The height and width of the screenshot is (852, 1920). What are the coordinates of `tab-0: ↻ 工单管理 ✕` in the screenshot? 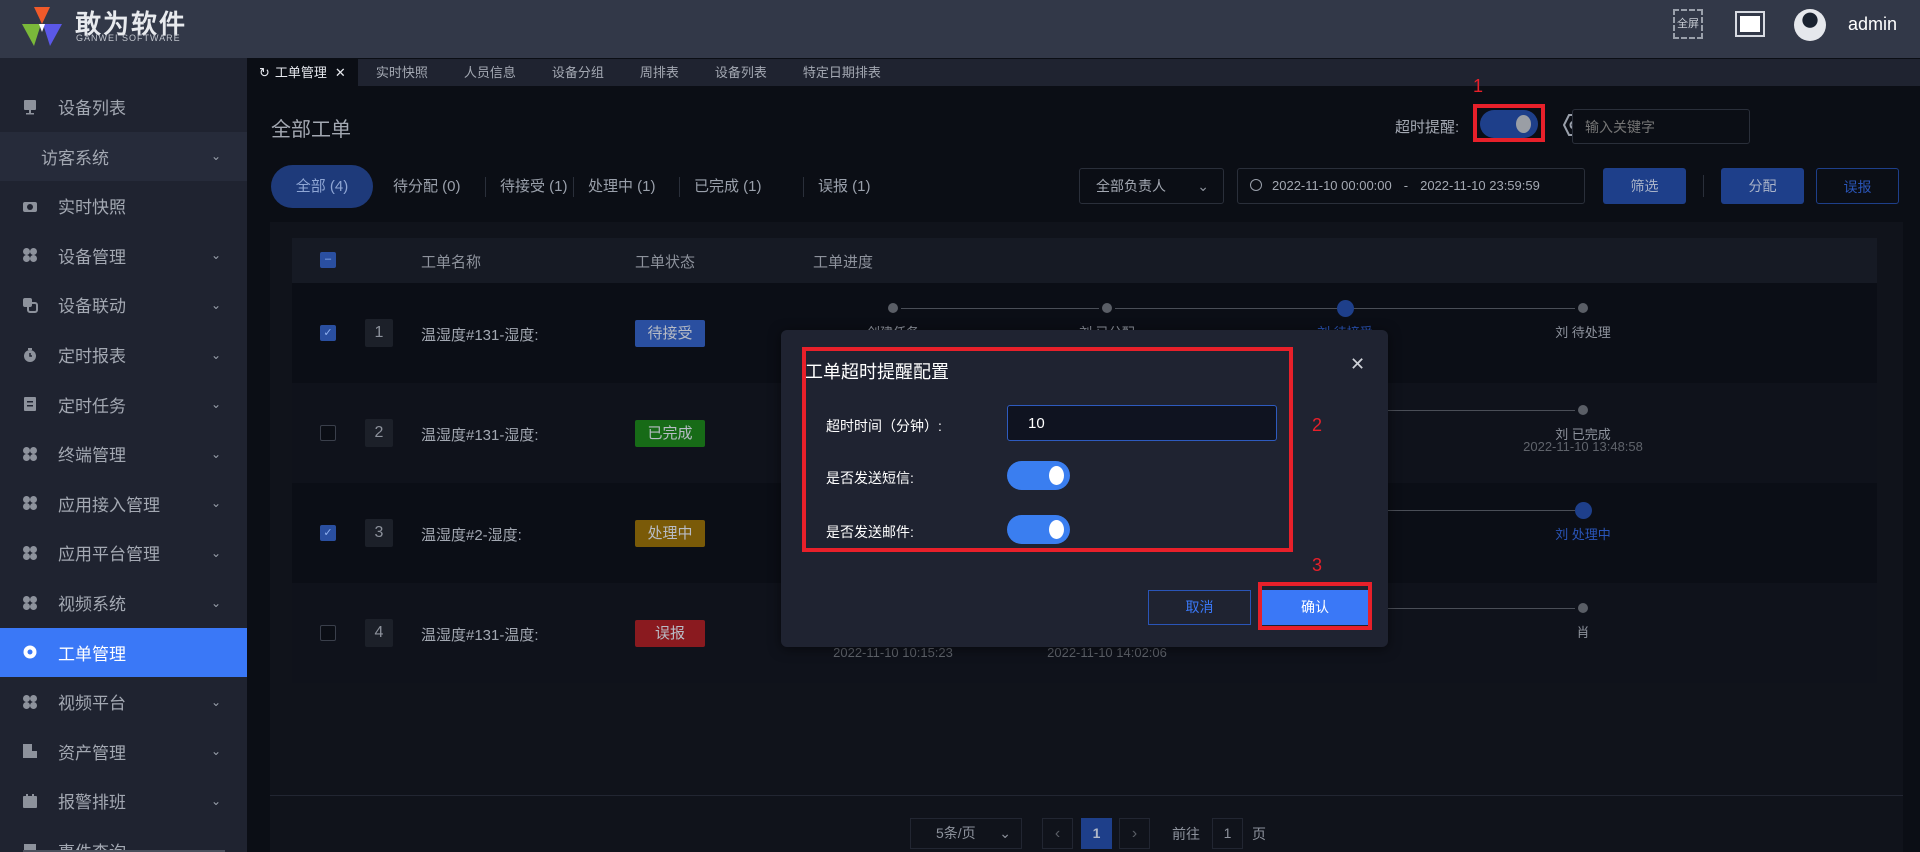 It's located at (302, 72).